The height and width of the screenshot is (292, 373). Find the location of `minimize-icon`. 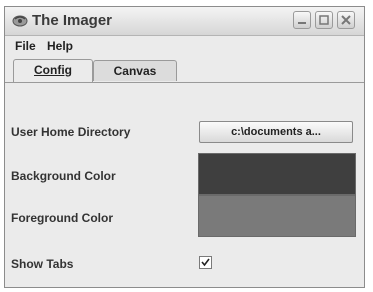

minimize-icon is located at coordinates (302, 23).